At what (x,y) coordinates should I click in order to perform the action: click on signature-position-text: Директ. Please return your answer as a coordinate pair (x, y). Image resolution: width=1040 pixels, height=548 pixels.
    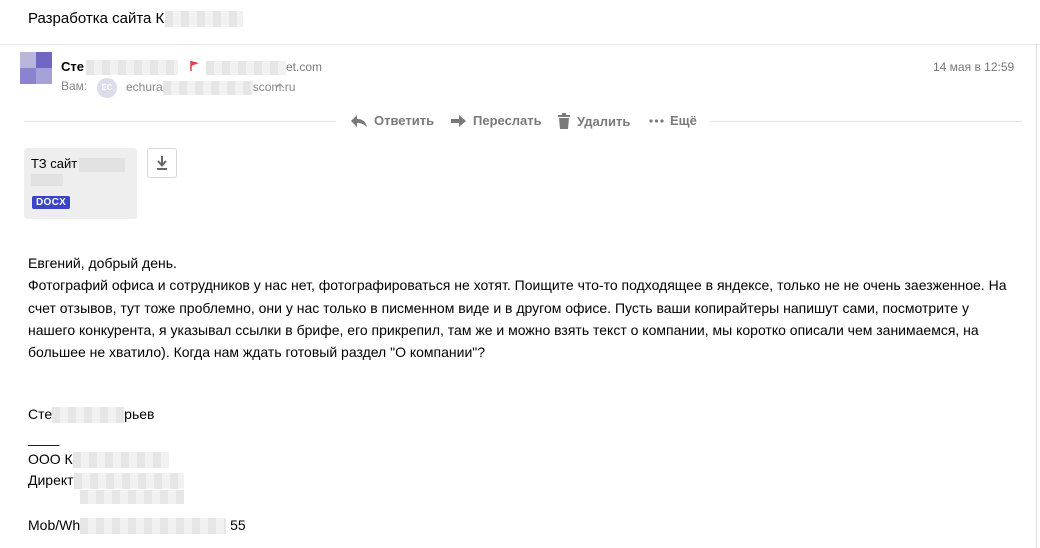
    Looking at the image, I should click on (51, 480).